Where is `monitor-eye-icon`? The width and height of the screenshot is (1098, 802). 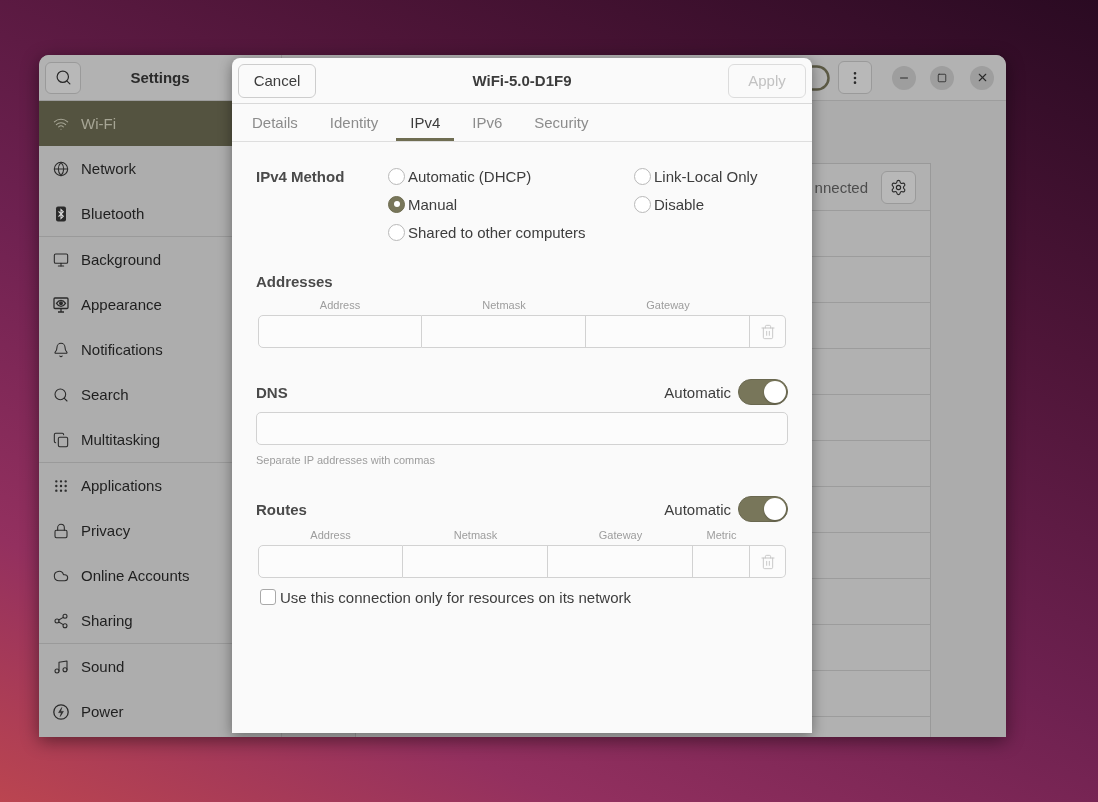 monitor-eye-icon is located at coordinates (61, 304).